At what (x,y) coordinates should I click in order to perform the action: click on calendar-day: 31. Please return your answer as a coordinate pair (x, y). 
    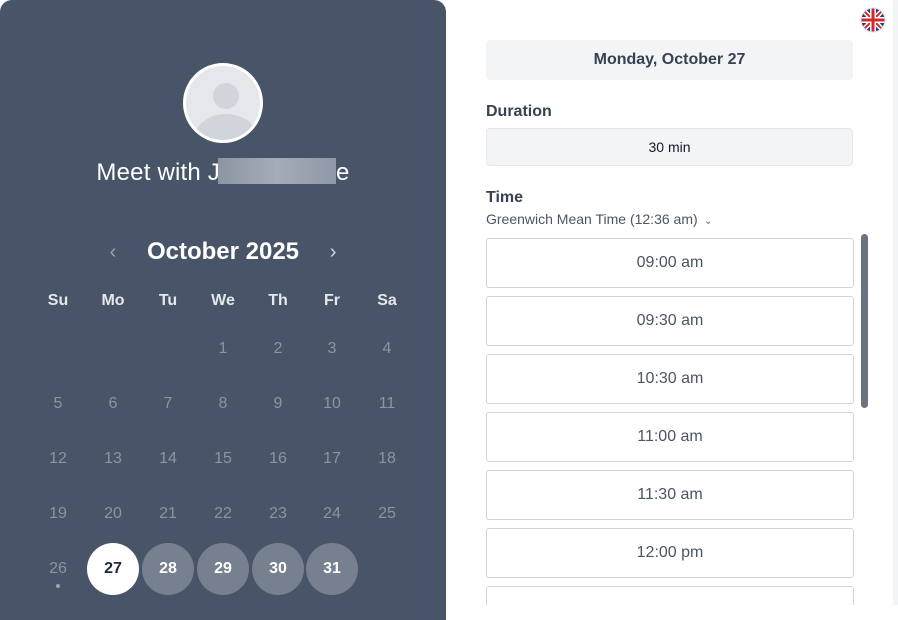
    Looking at the image, I should click on (332, 569).